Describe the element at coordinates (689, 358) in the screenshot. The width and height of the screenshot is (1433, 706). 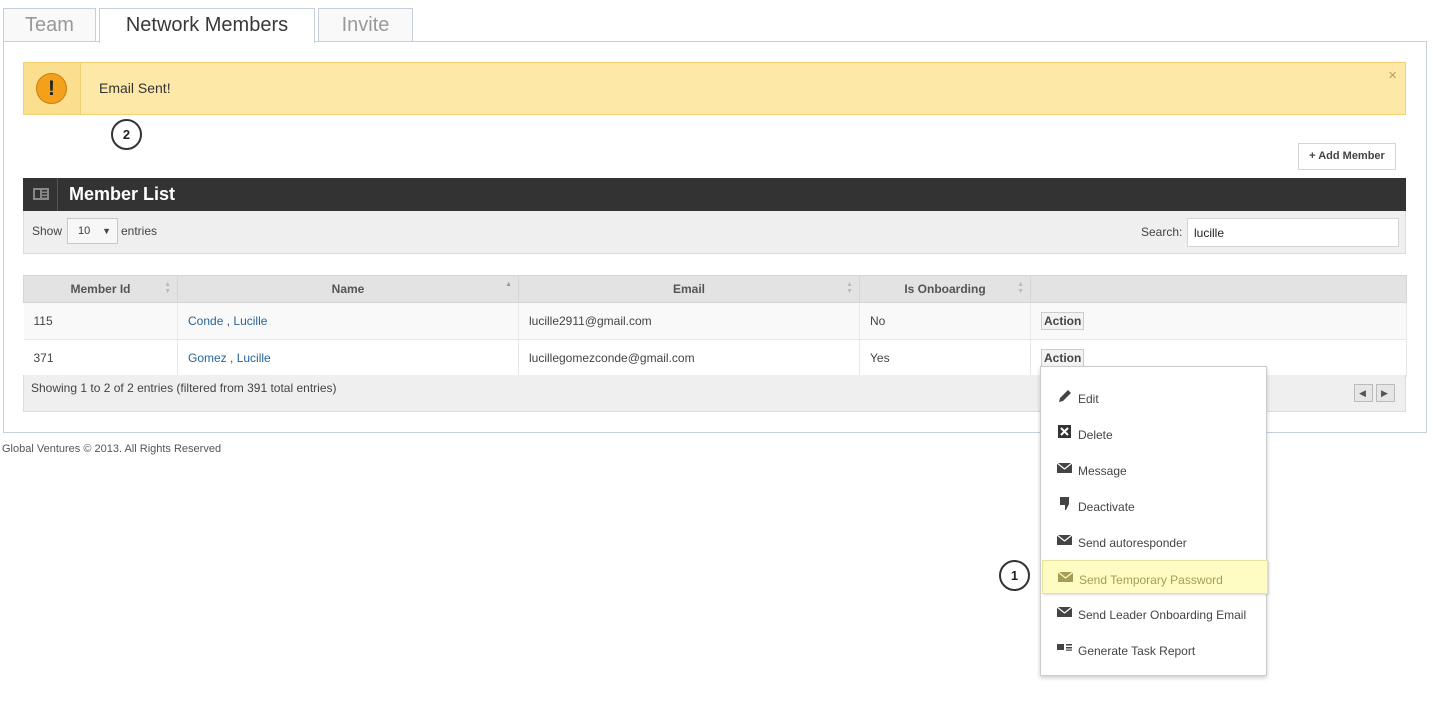
I see `email-cell: lucillegomezconde@gmail.com` at that location.